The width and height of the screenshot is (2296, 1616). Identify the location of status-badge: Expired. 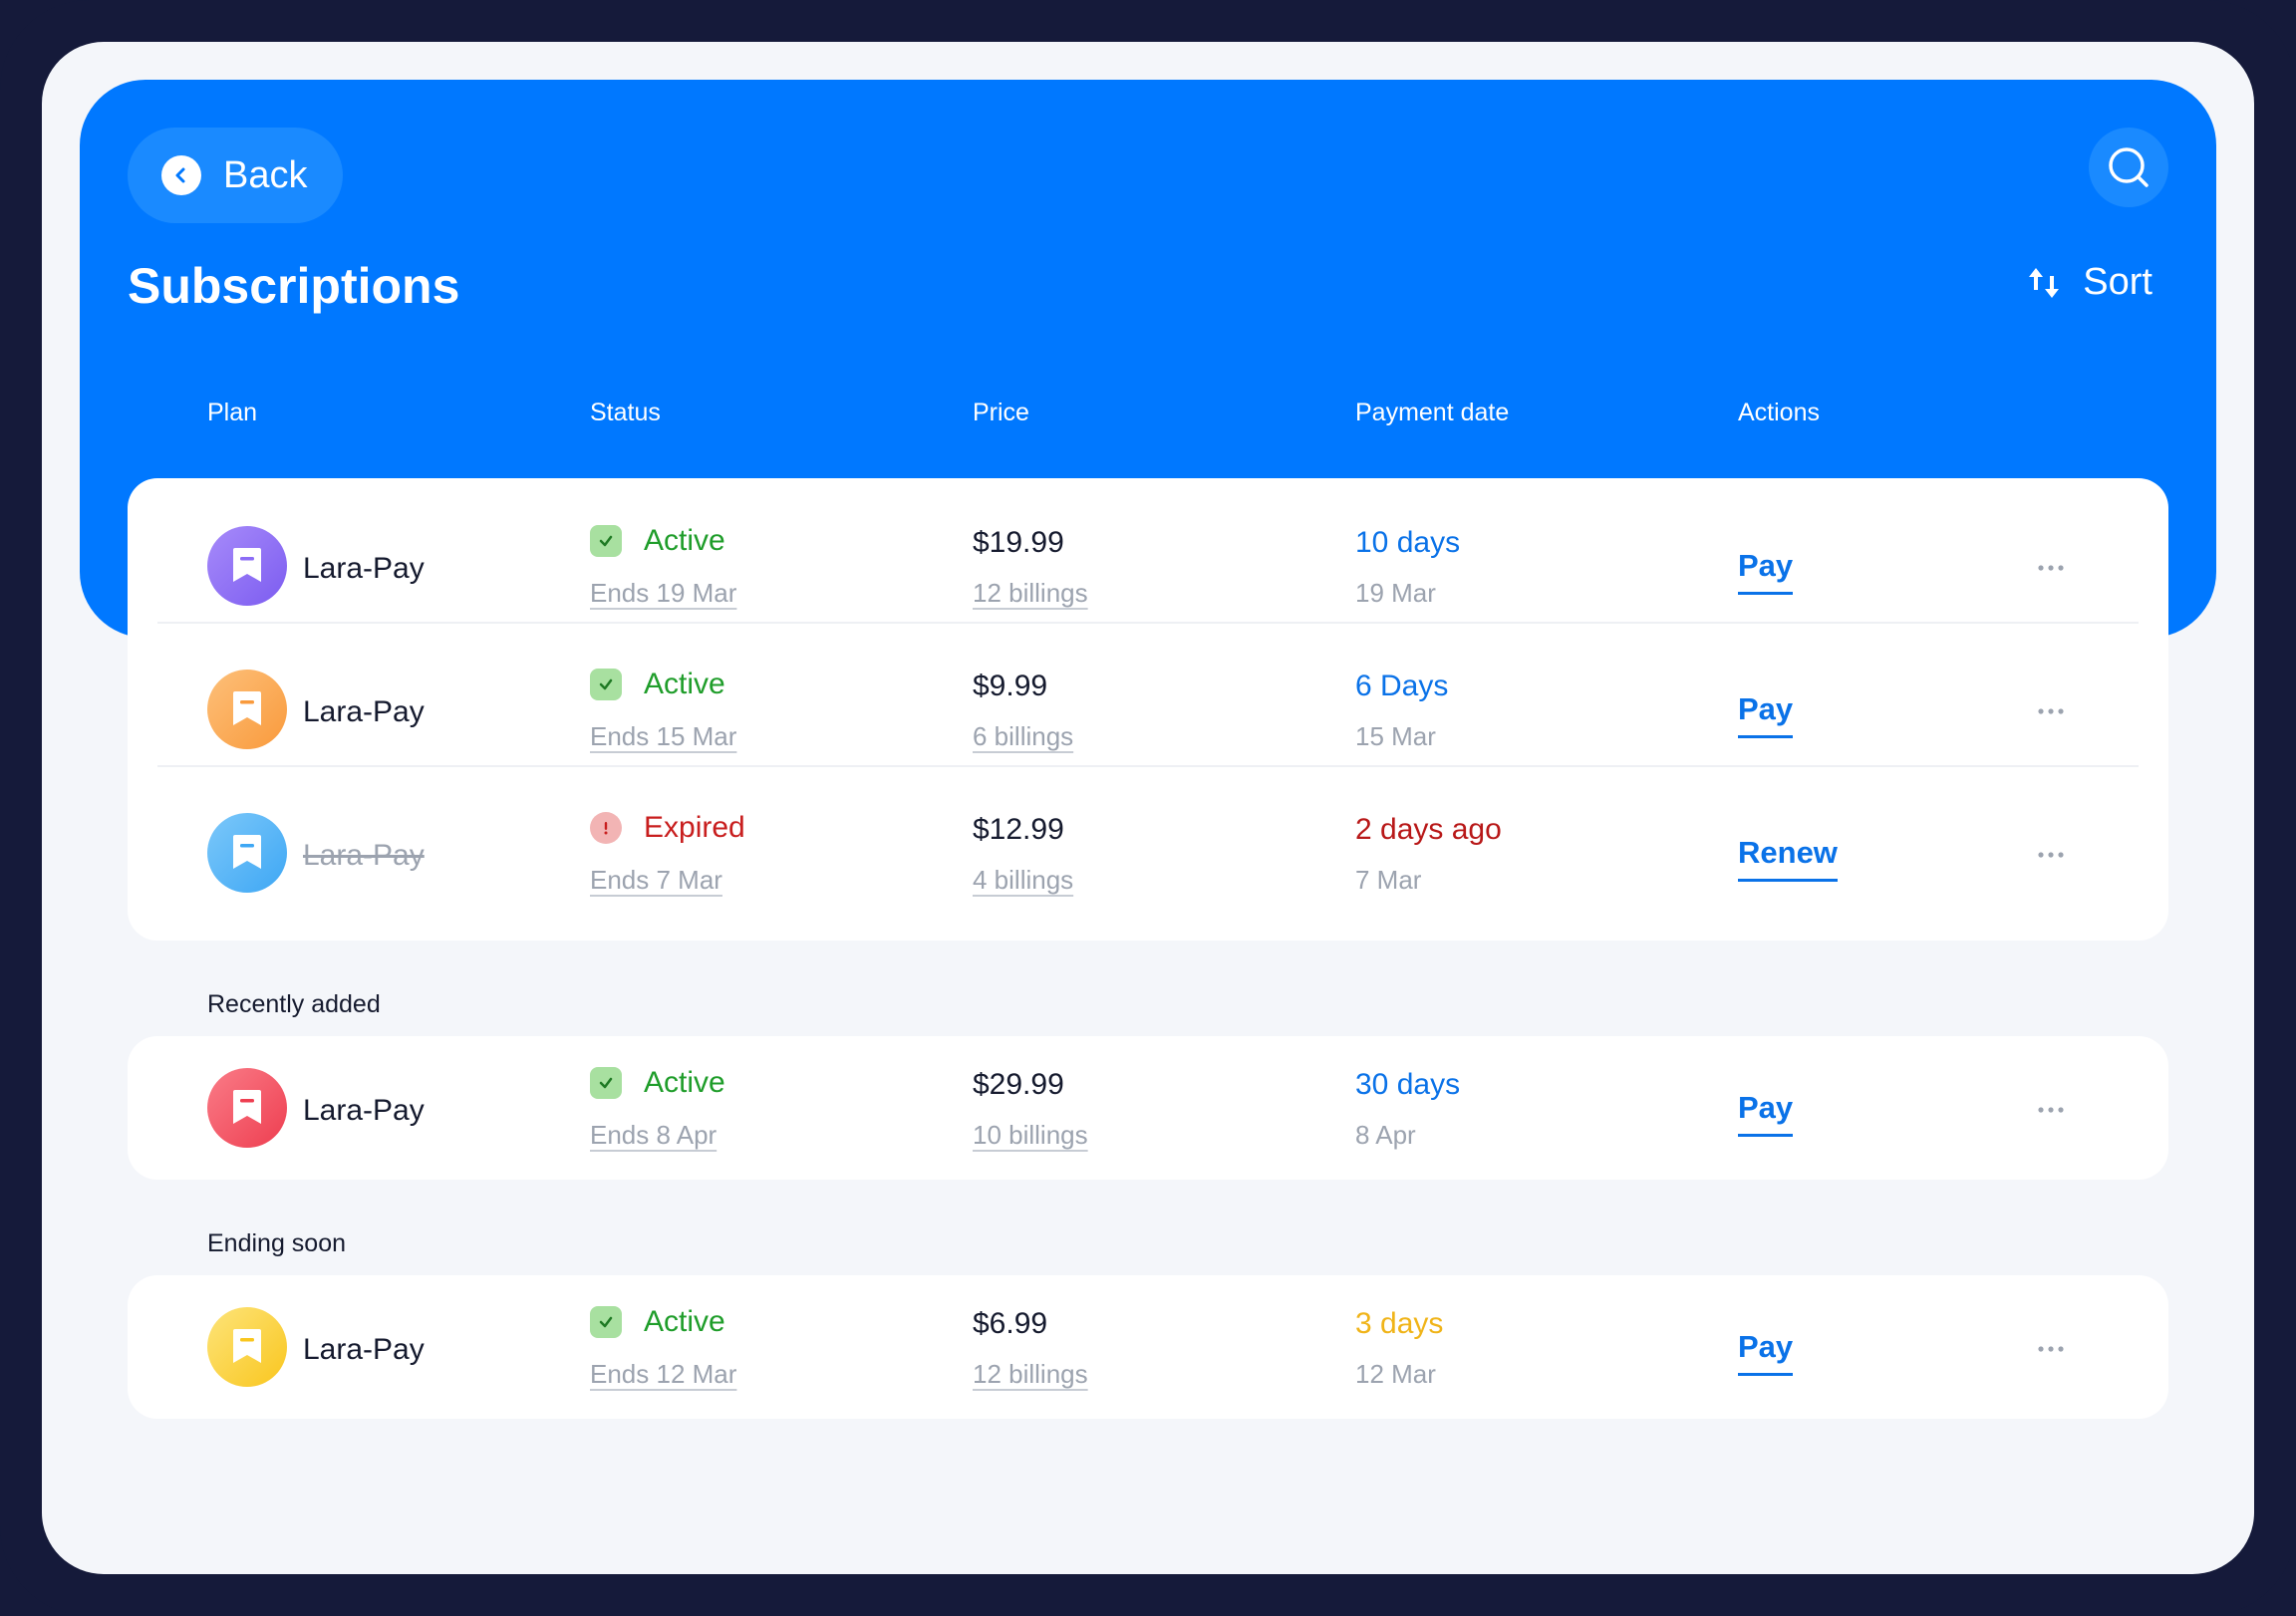
(667, 828).